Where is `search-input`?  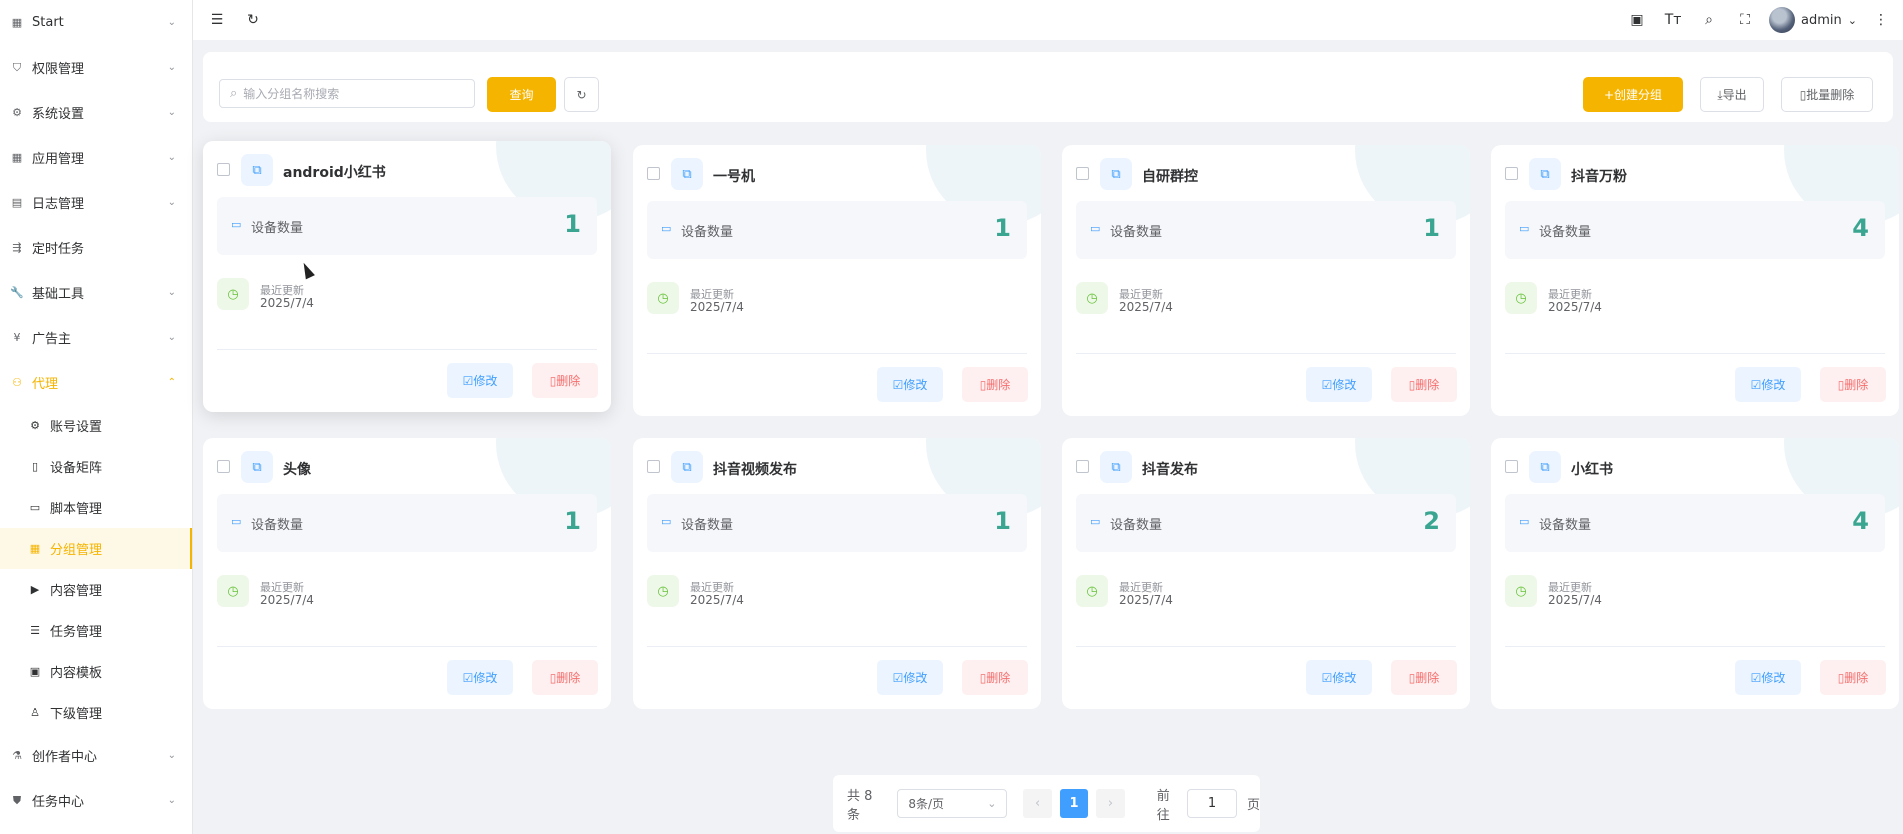
search-input is located at coordinates (353, 93).